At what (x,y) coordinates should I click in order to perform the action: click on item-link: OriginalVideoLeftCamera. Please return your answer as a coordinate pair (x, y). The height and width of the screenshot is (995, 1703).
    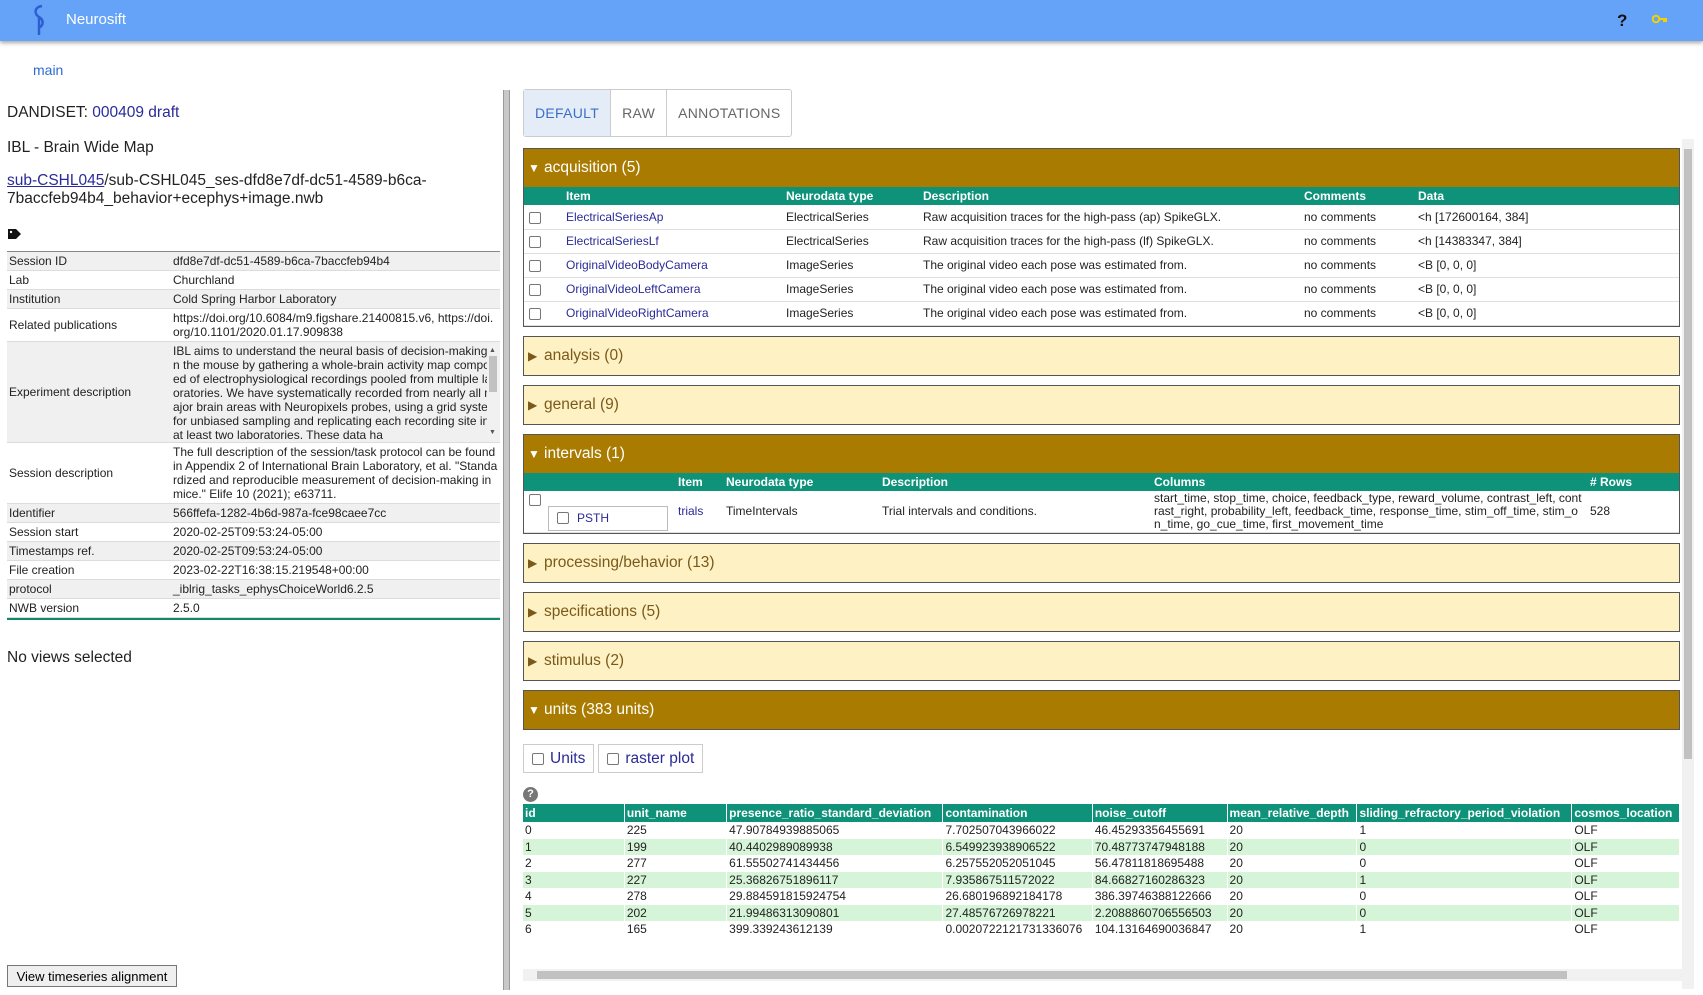
    Looking at the image, I should click on (633, 289).